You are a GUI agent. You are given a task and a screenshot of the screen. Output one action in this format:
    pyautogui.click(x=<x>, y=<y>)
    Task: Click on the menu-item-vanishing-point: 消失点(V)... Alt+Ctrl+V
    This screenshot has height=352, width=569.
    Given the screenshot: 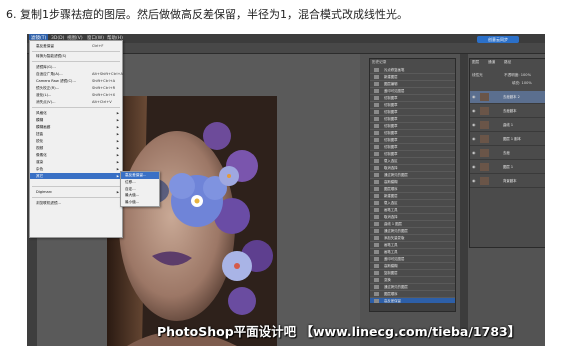 What is the action you would take?
    pyautogui.click(x=76, y=102)
    